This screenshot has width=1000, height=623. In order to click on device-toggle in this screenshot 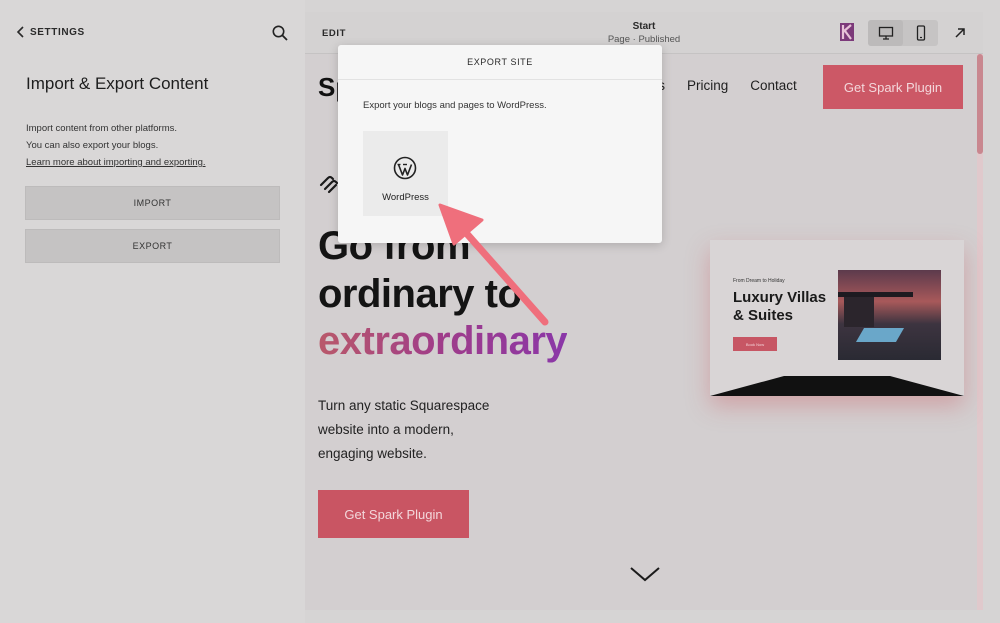, I will do `click(903, 33)`.